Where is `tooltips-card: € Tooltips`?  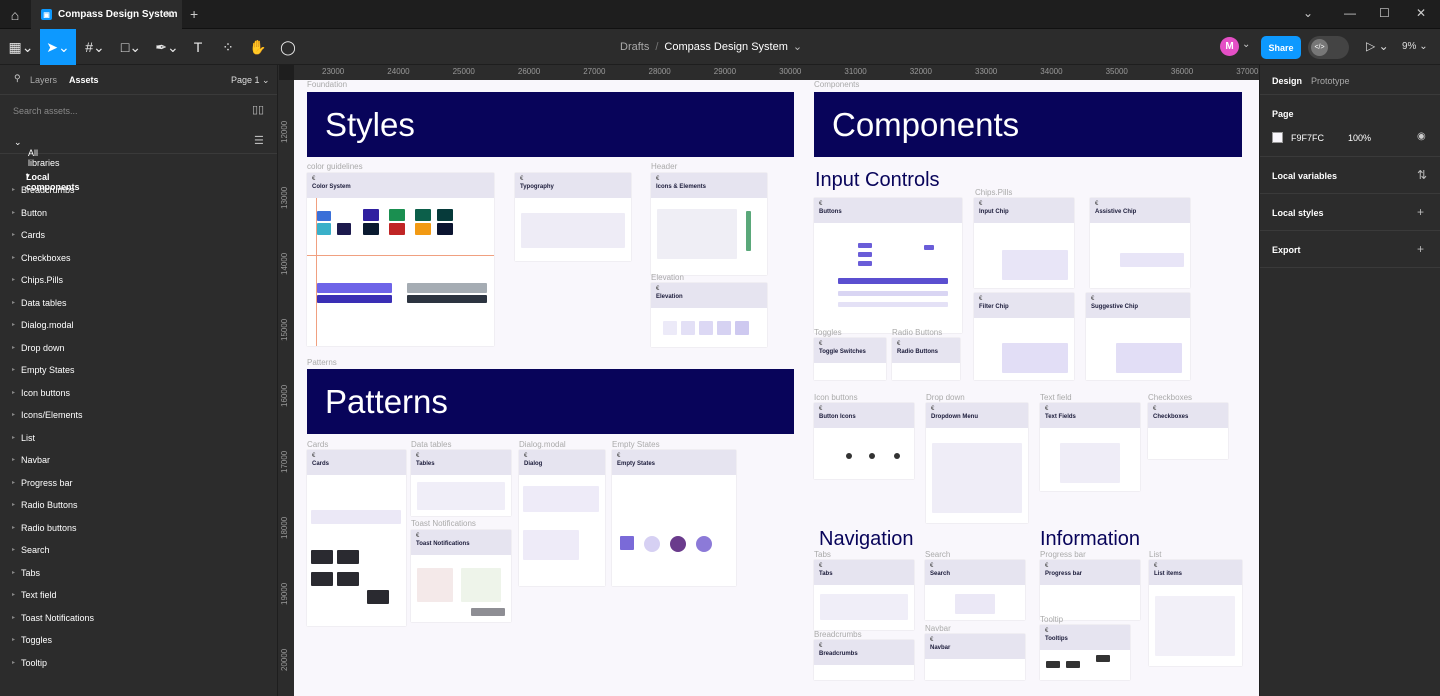
tooltips-card: € Tooltips is located at coordinates (1085, 652).